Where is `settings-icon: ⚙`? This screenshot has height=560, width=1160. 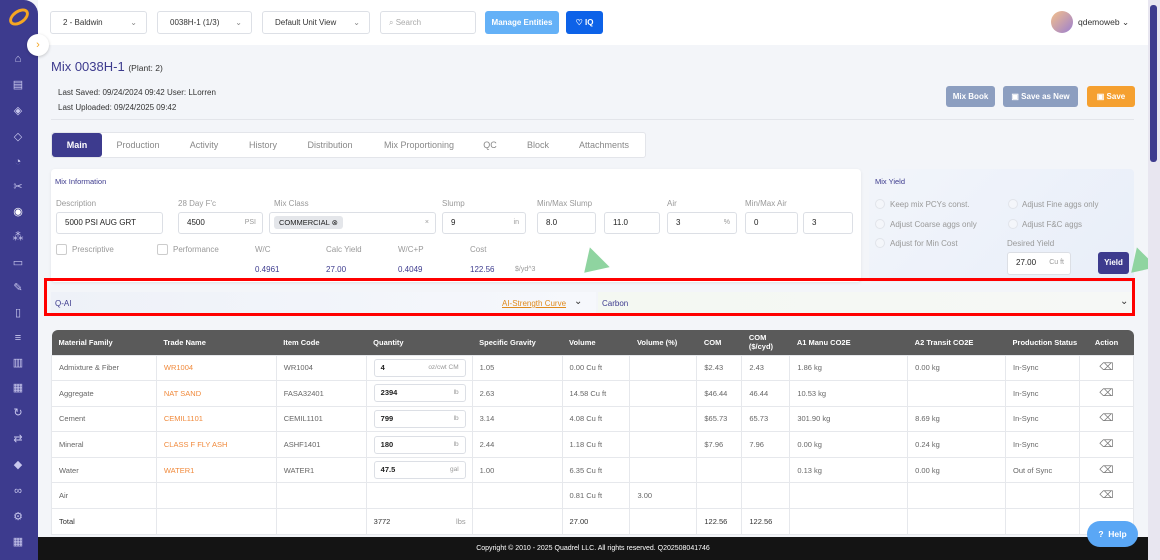
settings-icon: ⚙ is located at coordinates (18, 517).